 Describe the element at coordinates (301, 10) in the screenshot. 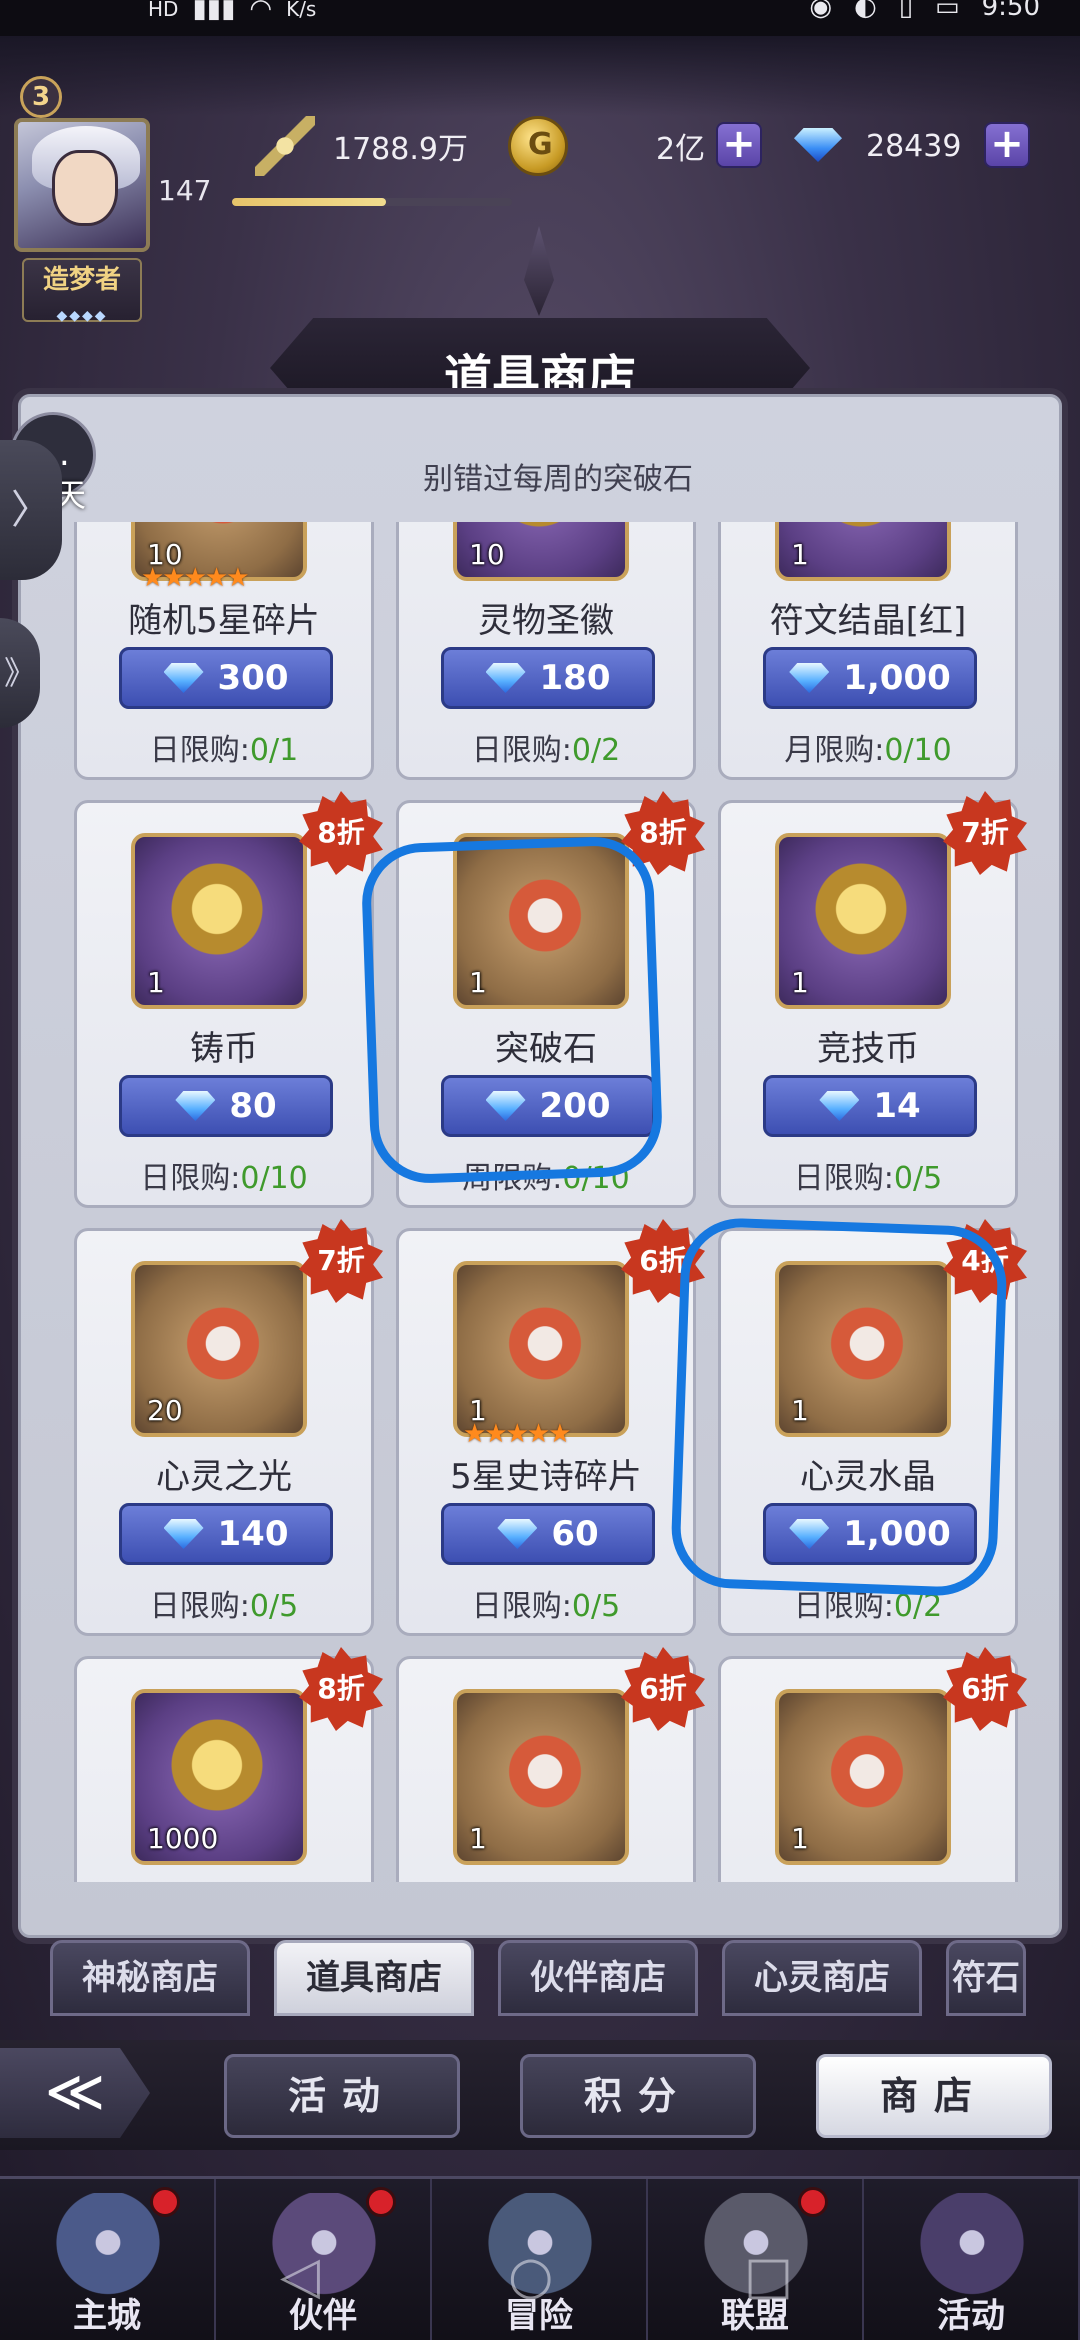

I see `network-speed: K/s` at that location.